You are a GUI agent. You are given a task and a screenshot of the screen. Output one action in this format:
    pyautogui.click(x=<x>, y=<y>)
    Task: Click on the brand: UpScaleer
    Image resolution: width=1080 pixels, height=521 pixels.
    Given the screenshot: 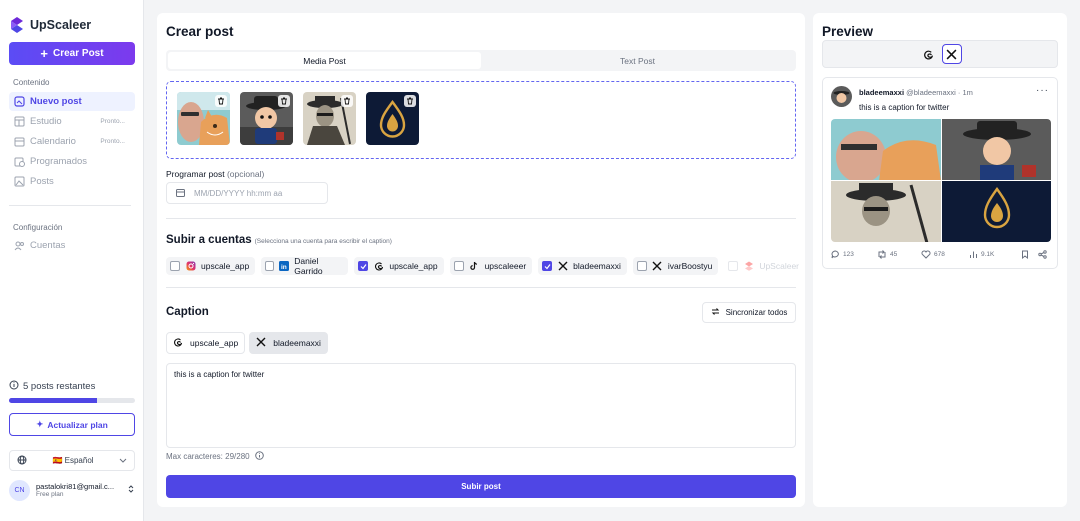 What is the action you would take?
    pyautogui.click(x=50, y=25)
    